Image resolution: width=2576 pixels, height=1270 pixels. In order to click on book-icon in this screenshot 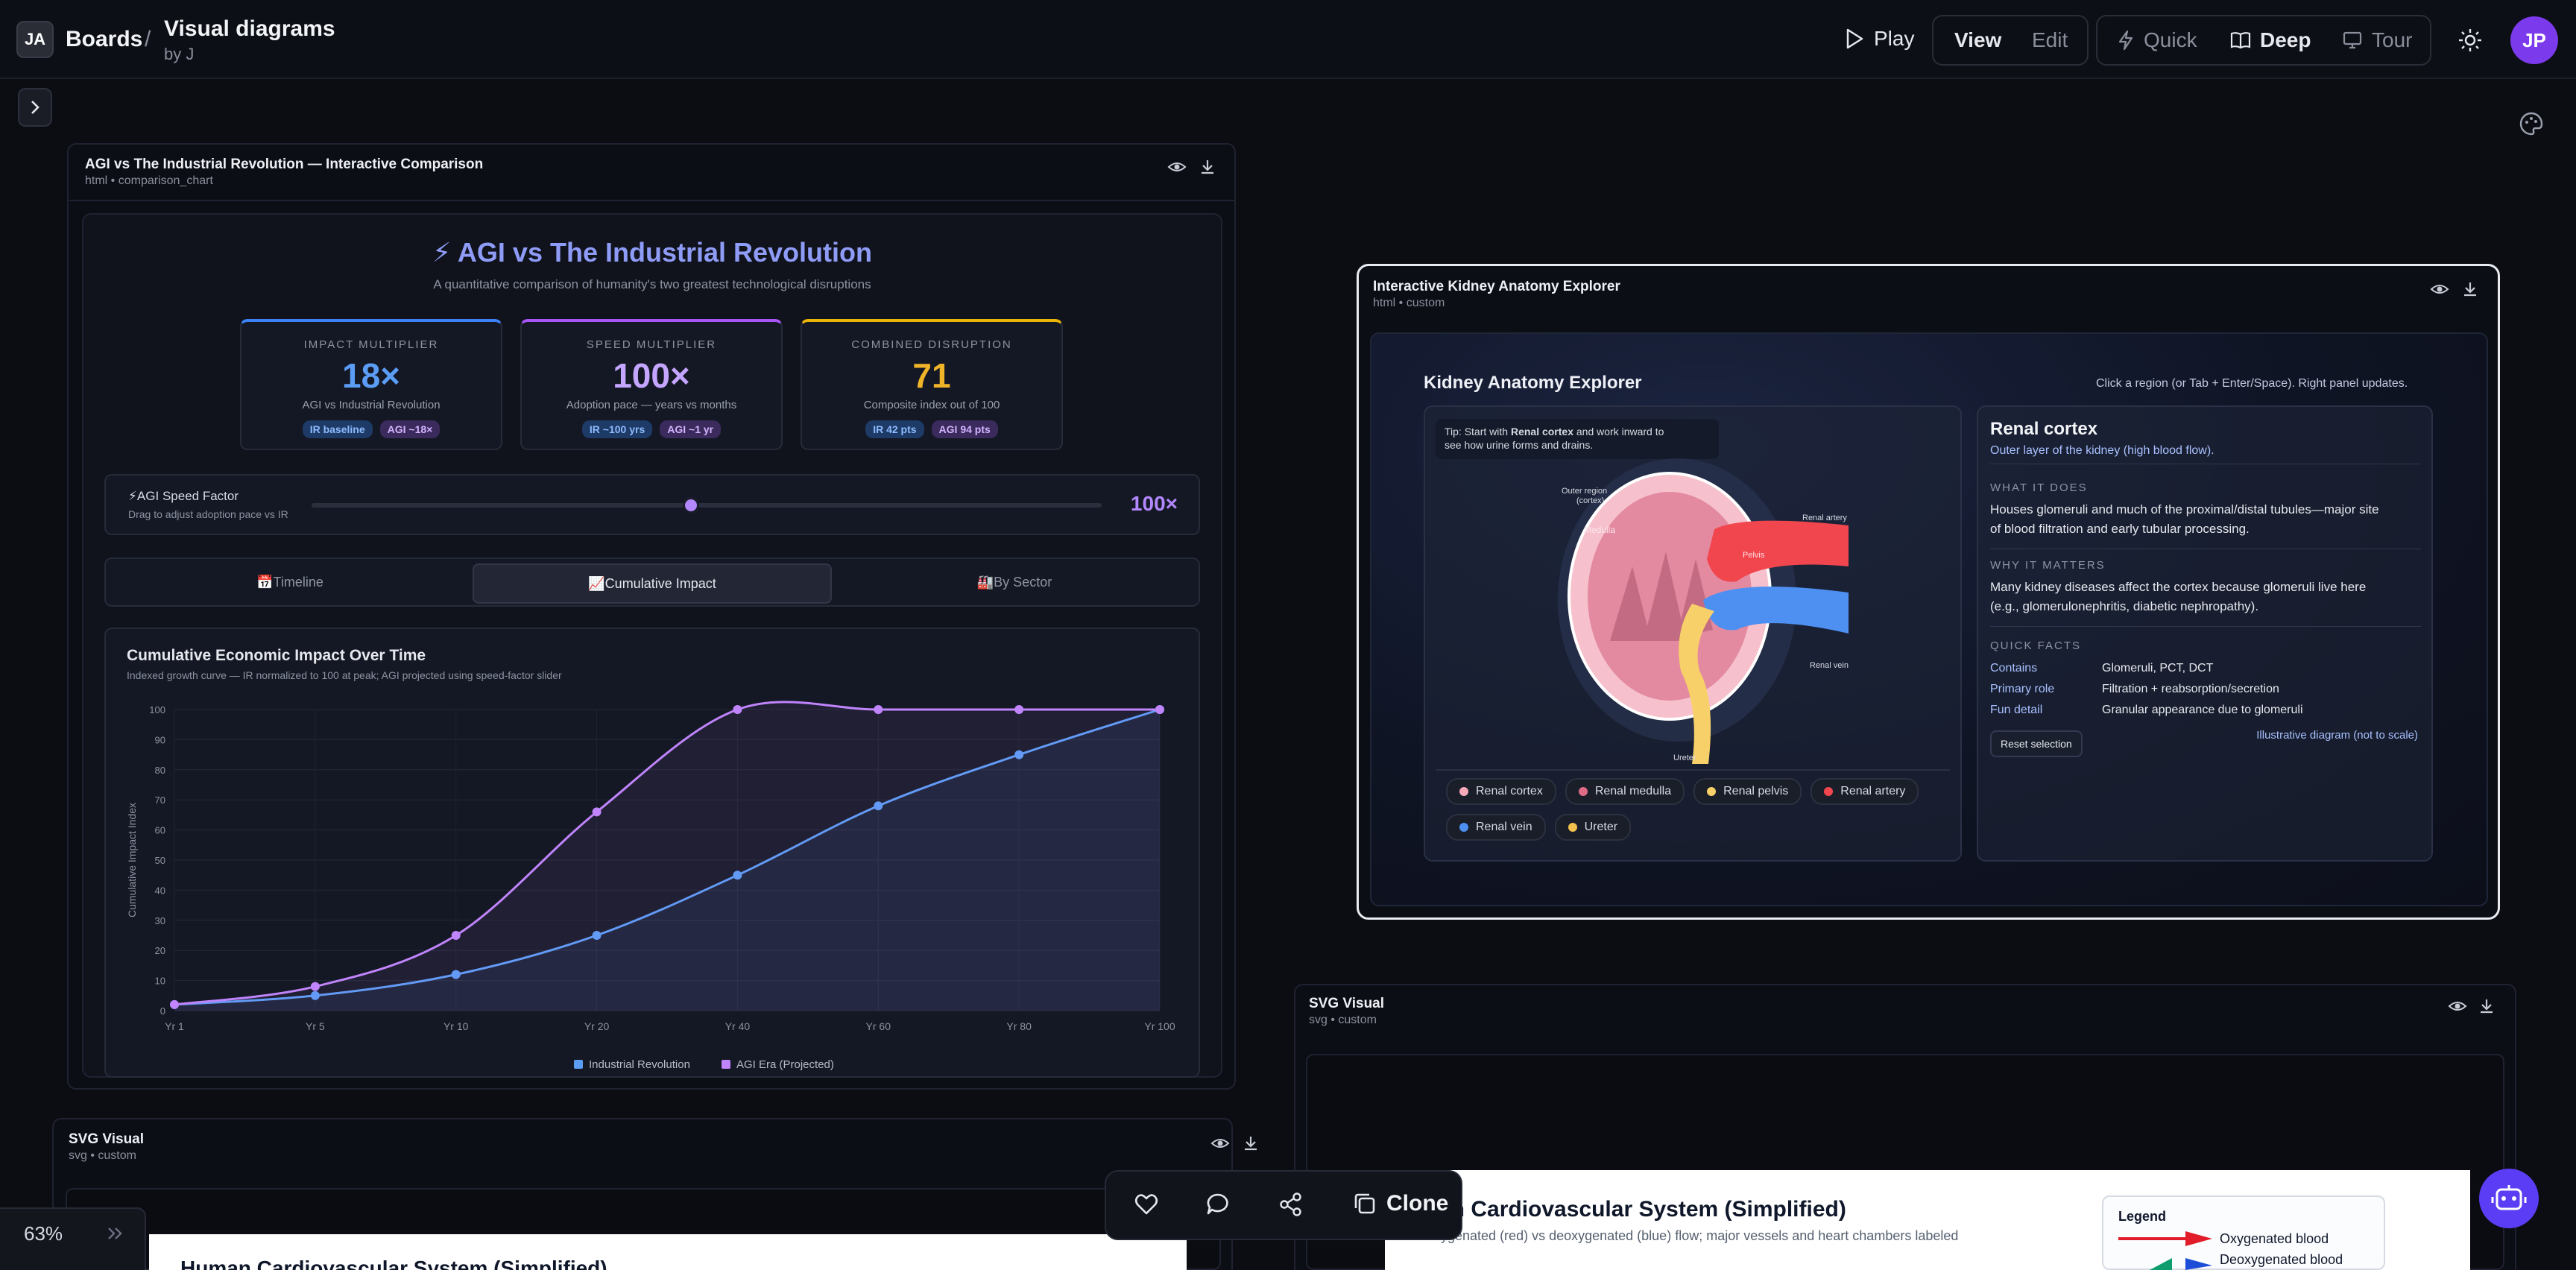, I will do `click(2240, 40)`.